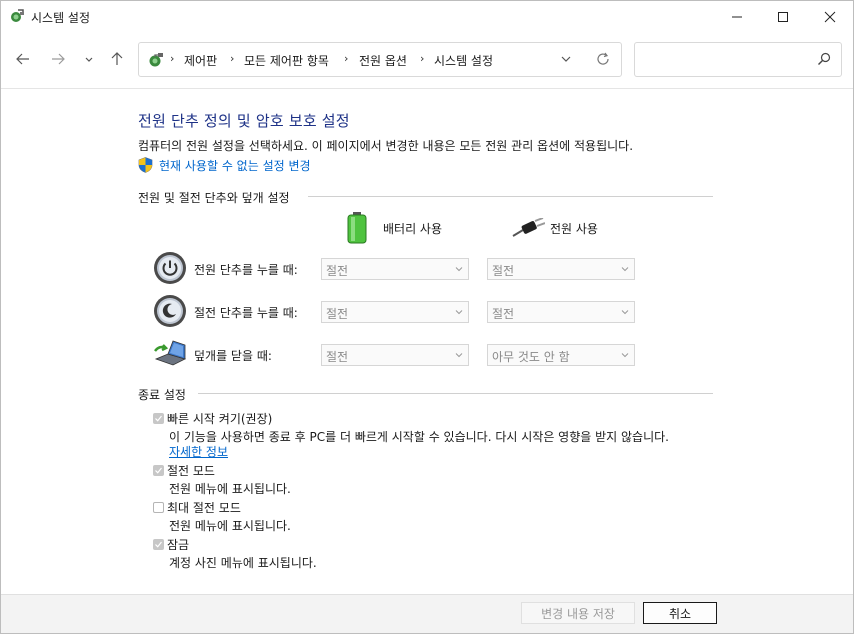  I want to click on minimize-icon, so click(737, 16).